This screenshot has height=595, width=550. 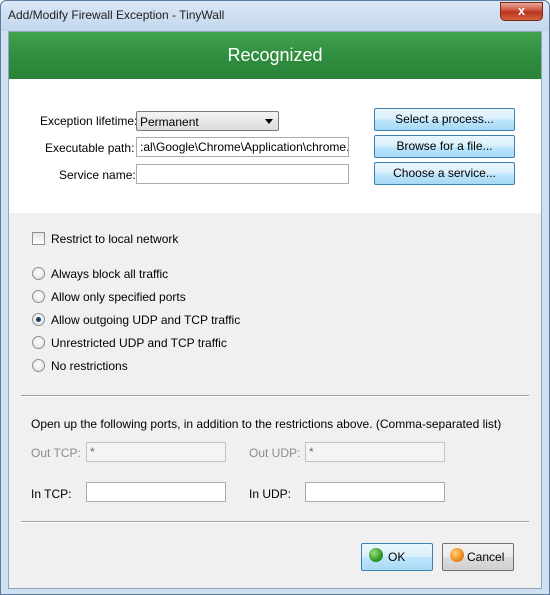 I want to click on lifetime-dropdown: Permanent, so click(x=207, y=121).